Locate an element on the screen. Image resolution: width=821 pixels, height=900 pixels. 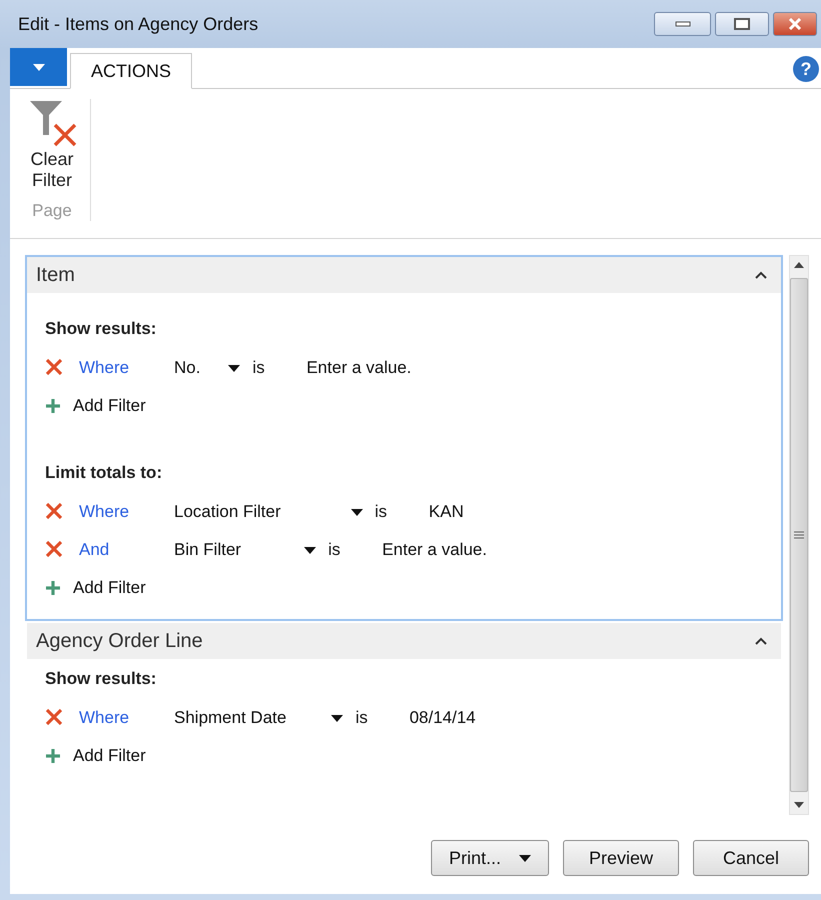
field-dropdown: Shipment Date is located at coordinates (259, 718).